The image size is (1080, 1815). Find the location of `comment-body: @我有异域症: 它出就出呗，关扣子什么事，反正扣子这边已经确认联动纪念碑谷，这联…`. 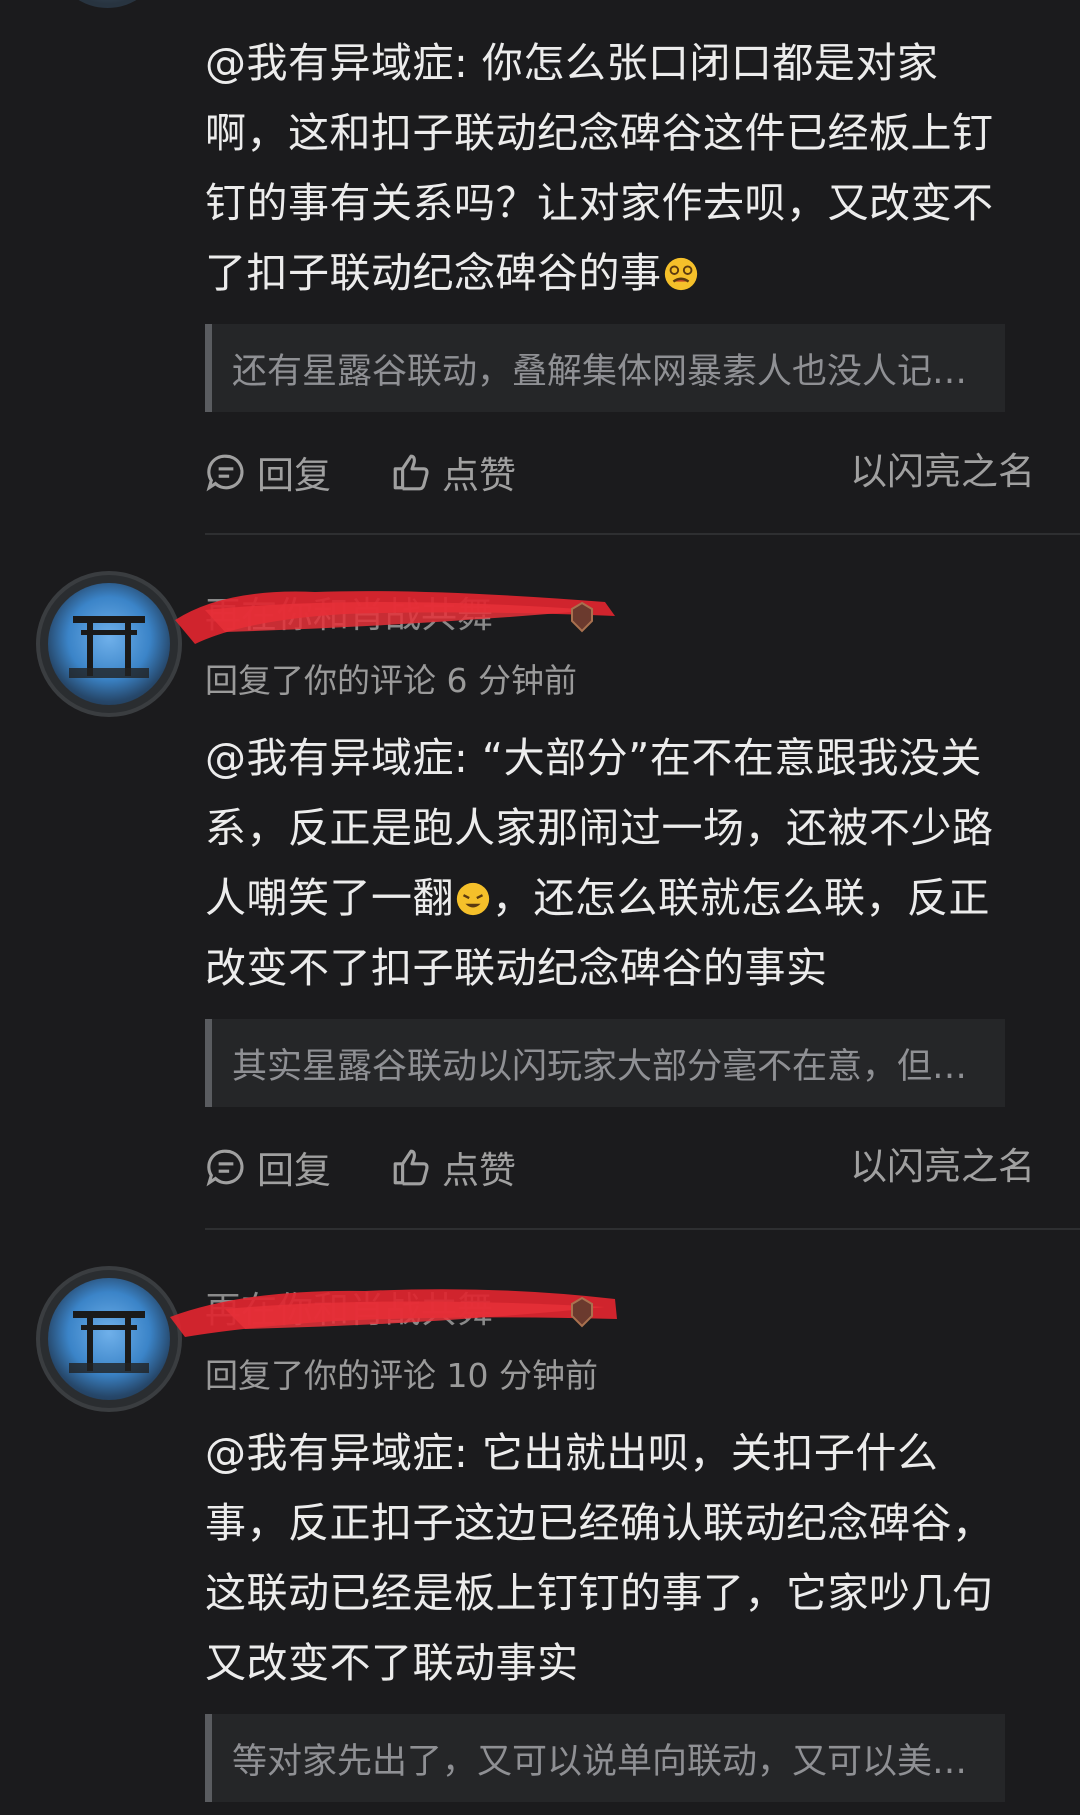

comment-body: @我有异域症: 它出就出呗，关扣子什么事，反正扣子这边已经确认联动纪念碑谷，这联… is located at coordinates (607, 1558).